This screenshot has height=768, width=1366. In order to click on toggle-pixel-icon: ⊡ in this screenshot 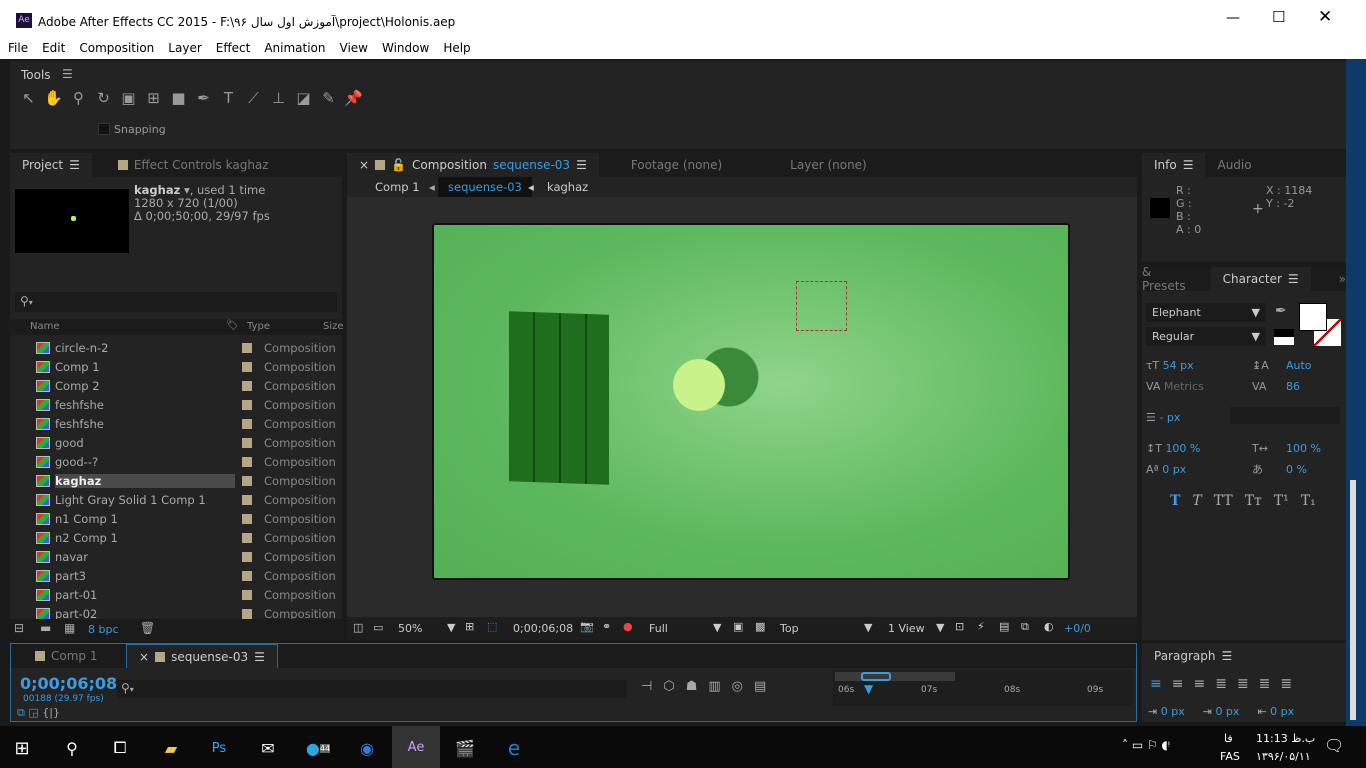, I will do `click(959, 626)`.